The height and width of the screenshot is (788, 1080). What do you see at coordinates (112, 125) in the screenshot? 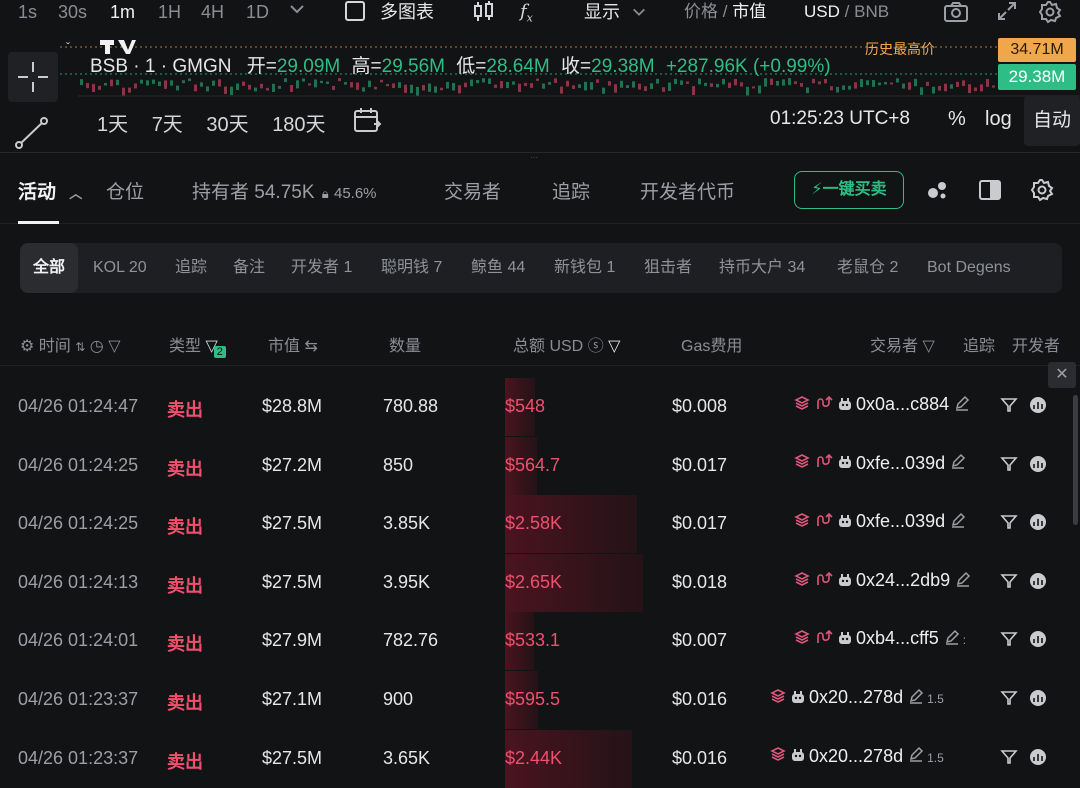
I see `range-1d: 1天` at bounding box center [112, 125].